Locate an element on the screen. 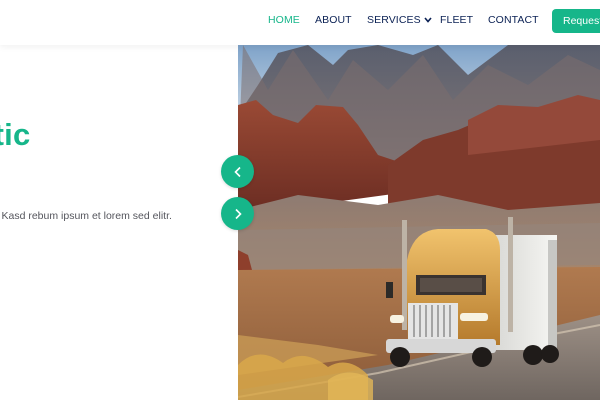 This screenshot has height=400, width=600. nav-item-contact: CONTACT is located at coordinates (513, 22).